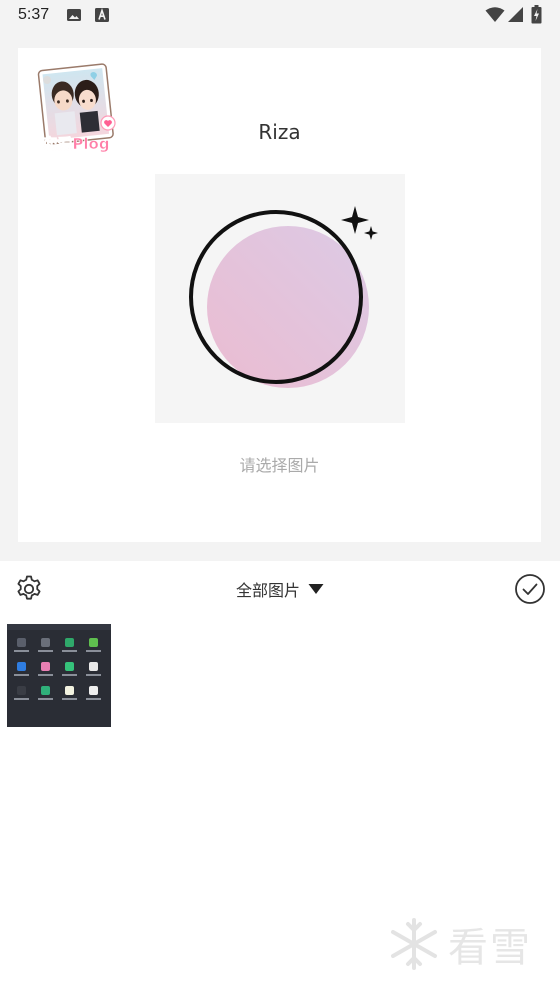  Describe the element at coordinates (495, 14) in the screenshot. I see `wifi-icon` at that location.